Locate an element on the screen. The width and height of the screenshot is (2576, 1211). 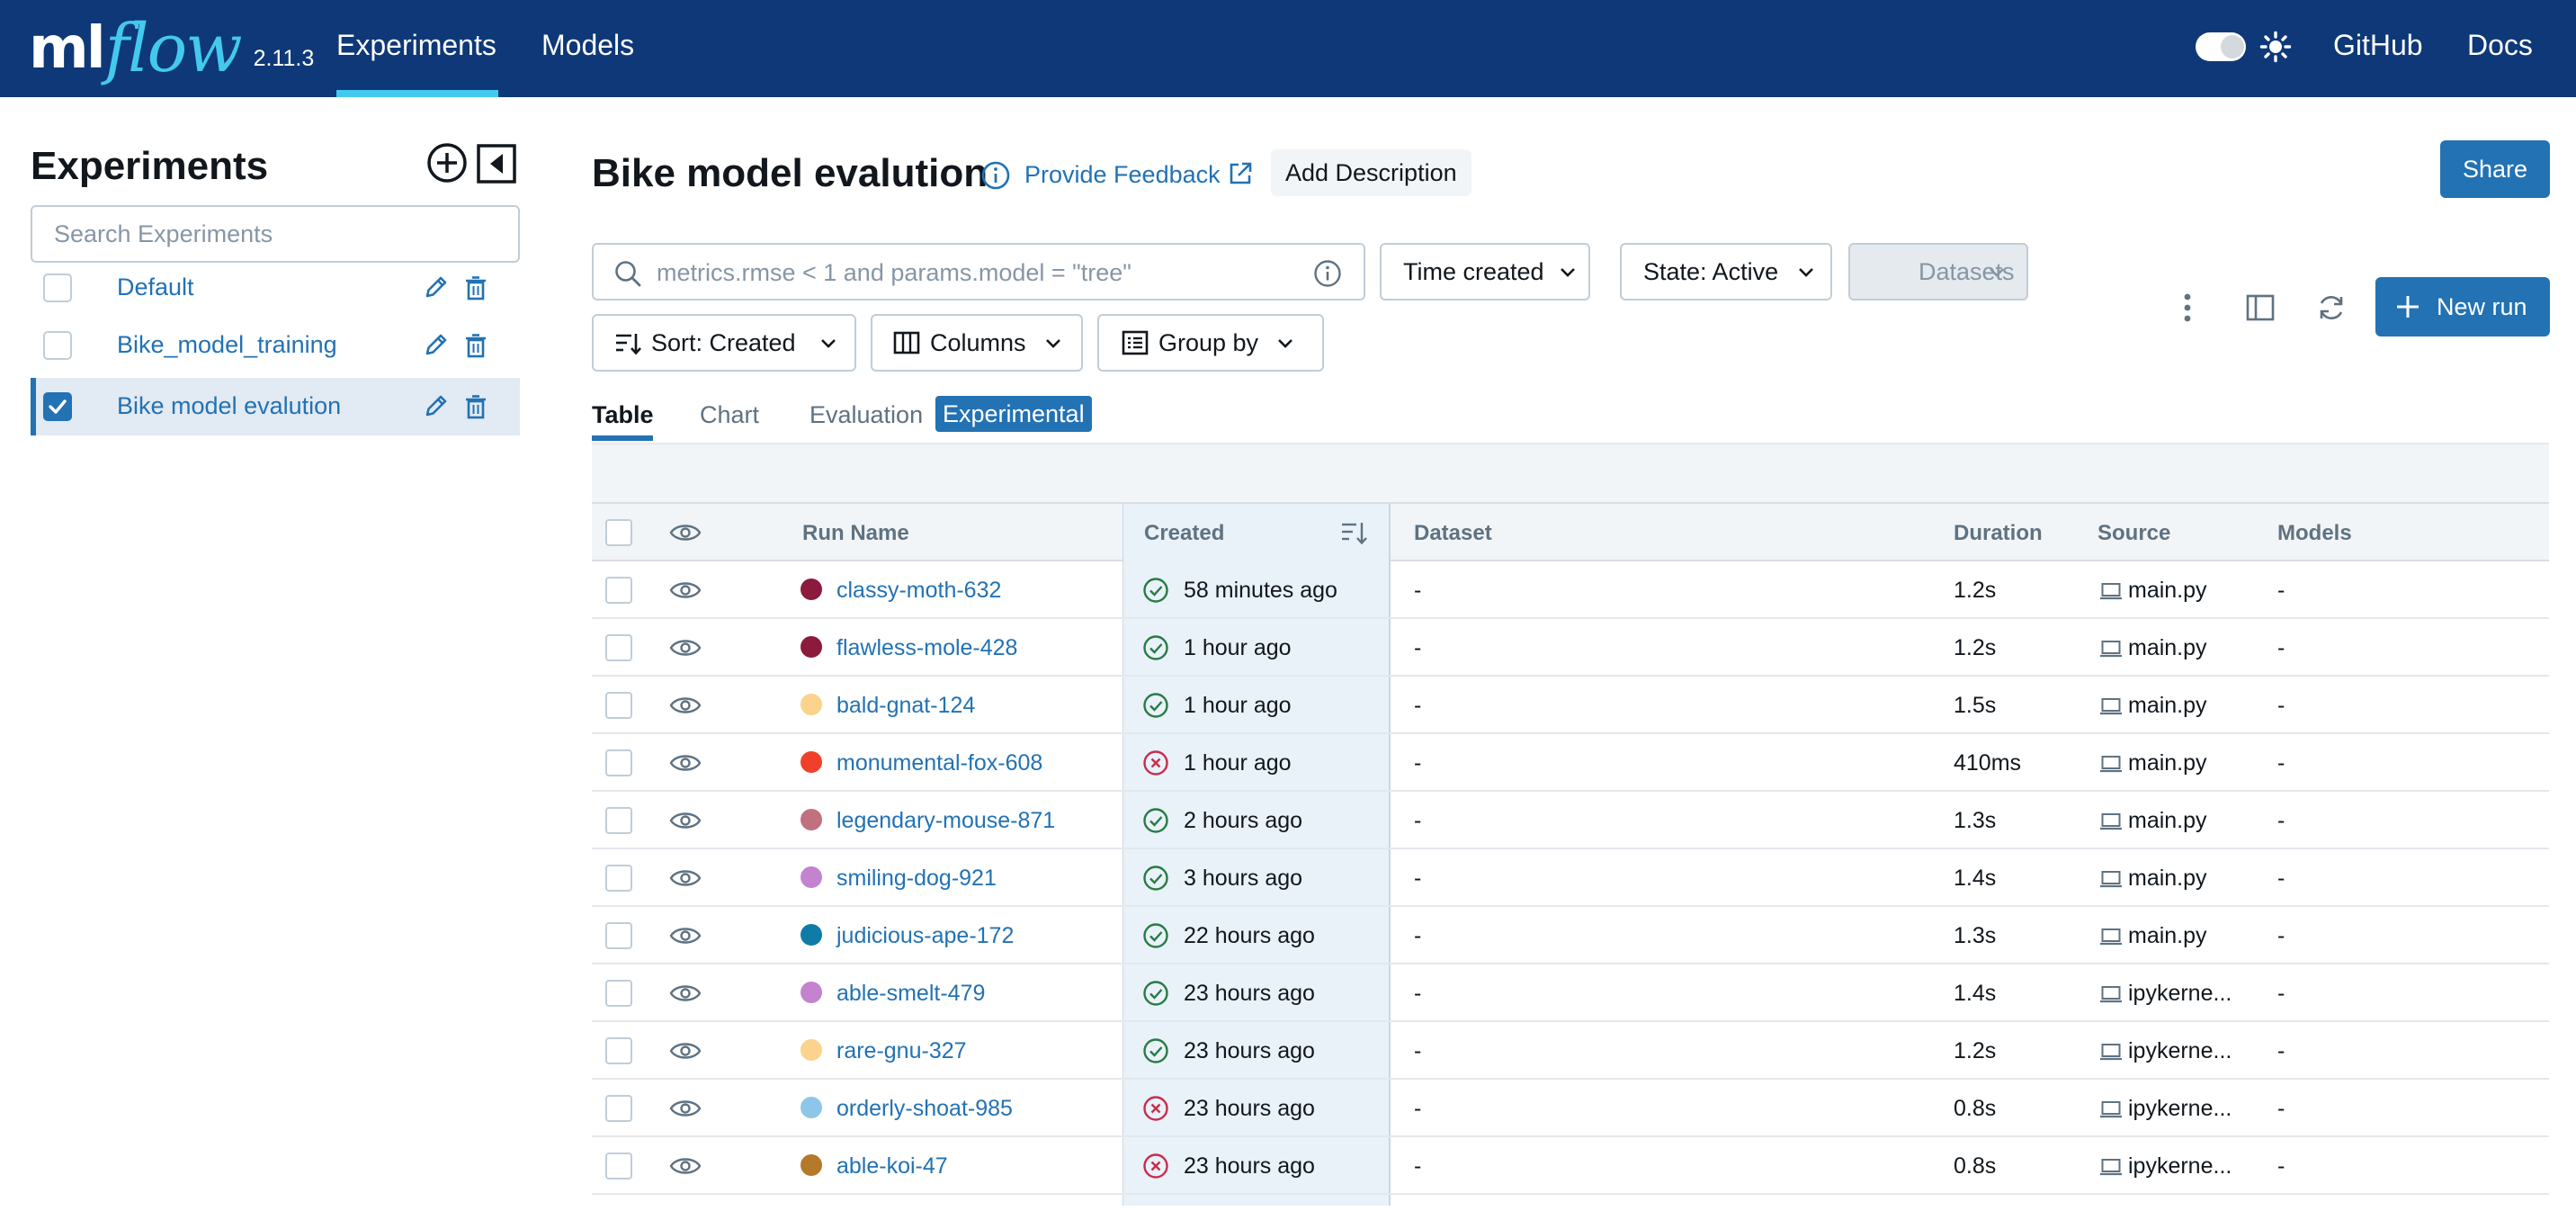
group-by-dropdown: Group by is located at coordinates (1210, 343).